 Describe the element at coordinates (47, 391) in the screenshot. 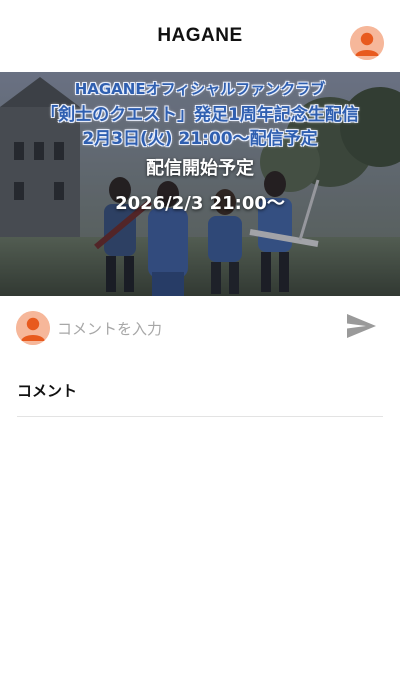

I see `comments-heading: コメント` at that location.